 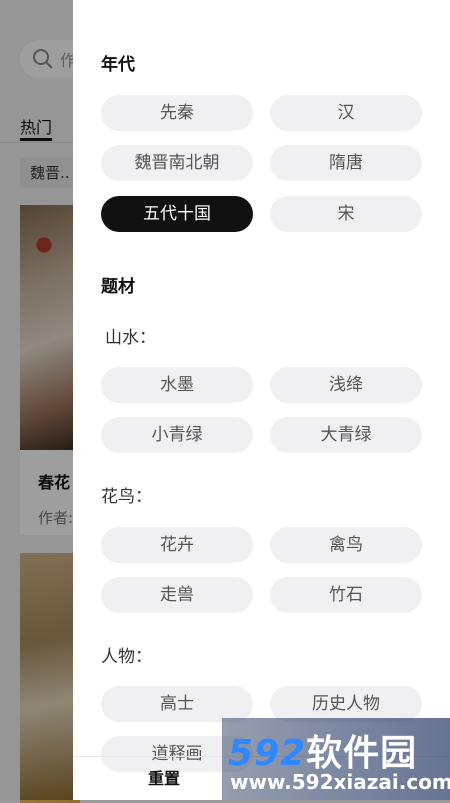 What do you see at coordinates (177, 545) in the screenshot?
I see `subject-option: 花卉` at bounding box center [177, 545].